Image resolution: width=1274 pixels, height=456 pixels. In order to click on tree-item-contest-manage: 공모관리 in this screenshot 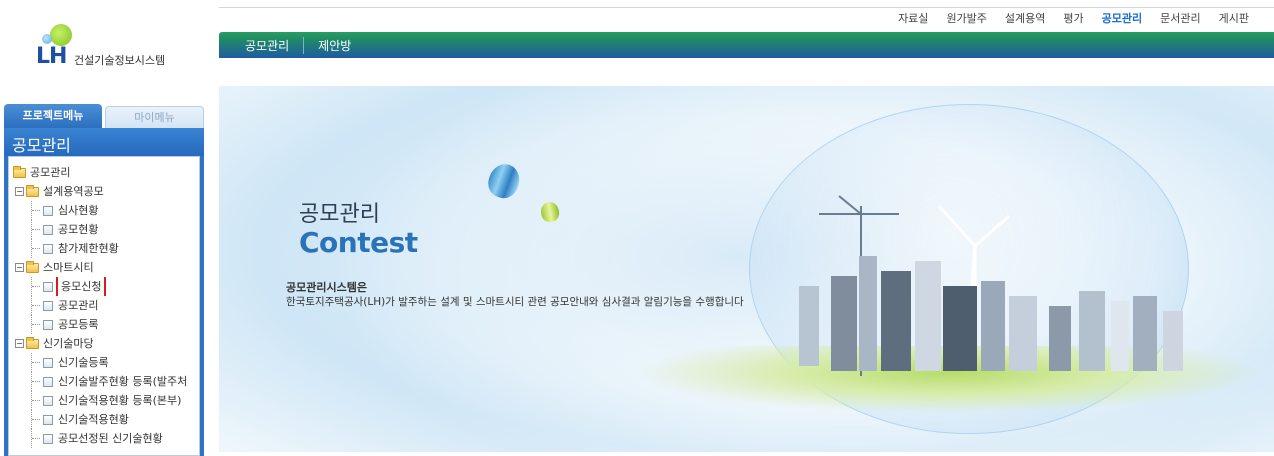, I will do `click(104, 305)`.